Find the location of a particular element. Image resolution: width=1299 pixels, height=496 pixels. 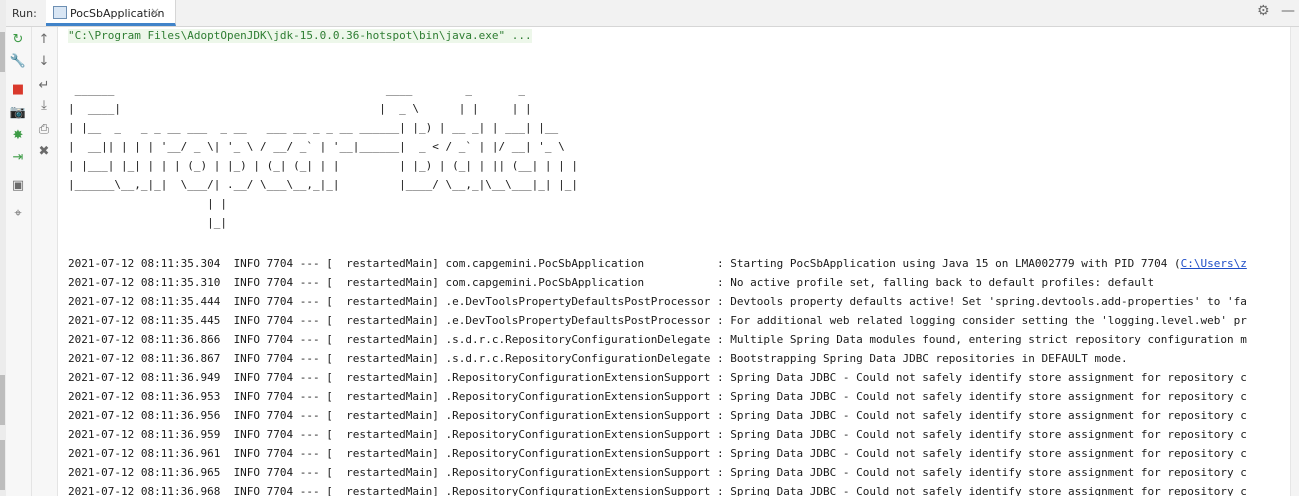

run-label: Run: is located at coordinates (24, 13).